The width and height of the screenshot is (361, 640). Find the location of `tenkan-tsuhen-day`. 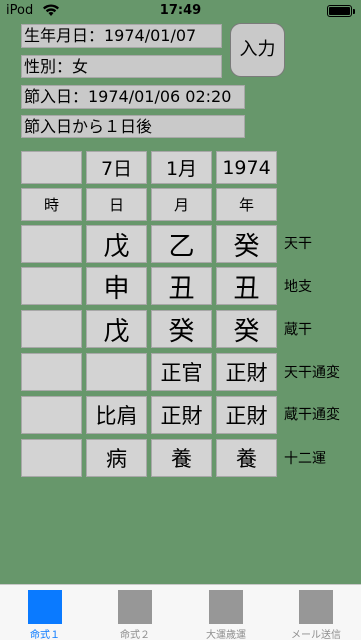

tenkan-tsuhen-day is located at coordinates (116, 372).